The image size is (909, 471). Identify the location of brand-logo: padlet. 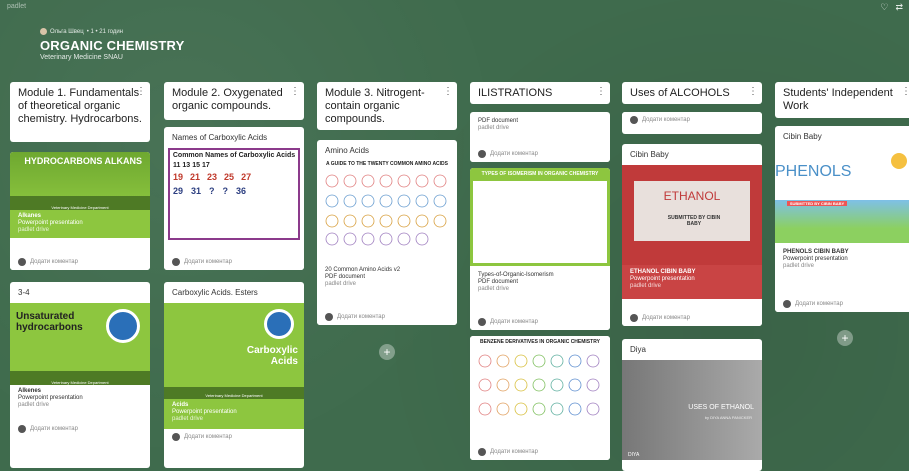
(16, 6).